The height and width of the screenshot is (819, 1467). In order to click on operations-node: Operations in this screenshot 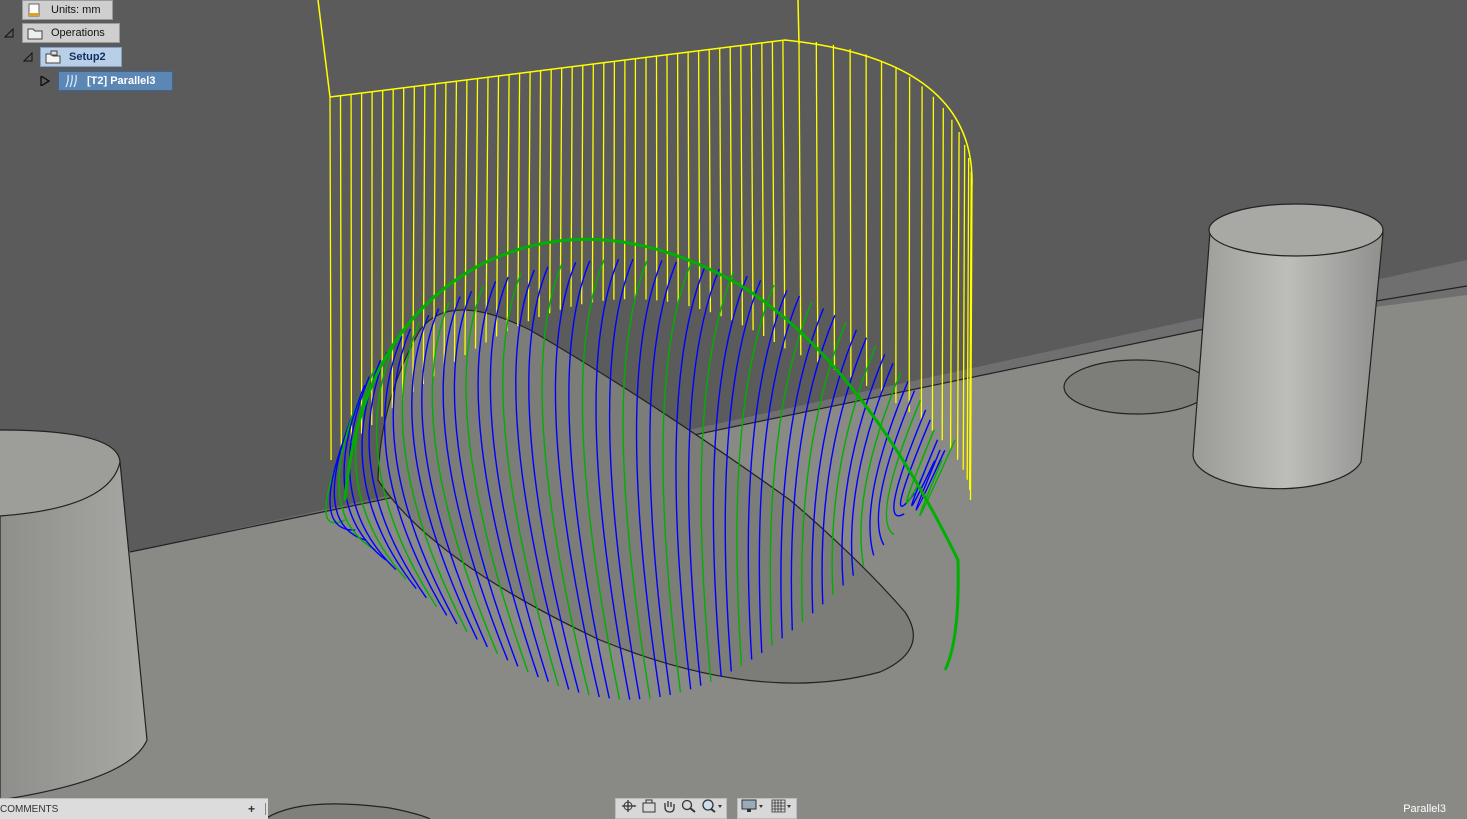, I will do `click(71, 33)`.